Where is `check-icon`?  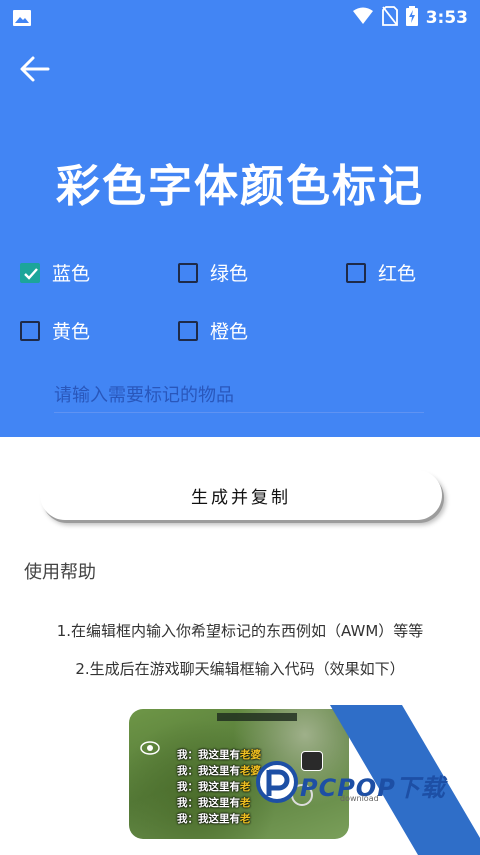 check-icon is located at coordinates (31, 273).